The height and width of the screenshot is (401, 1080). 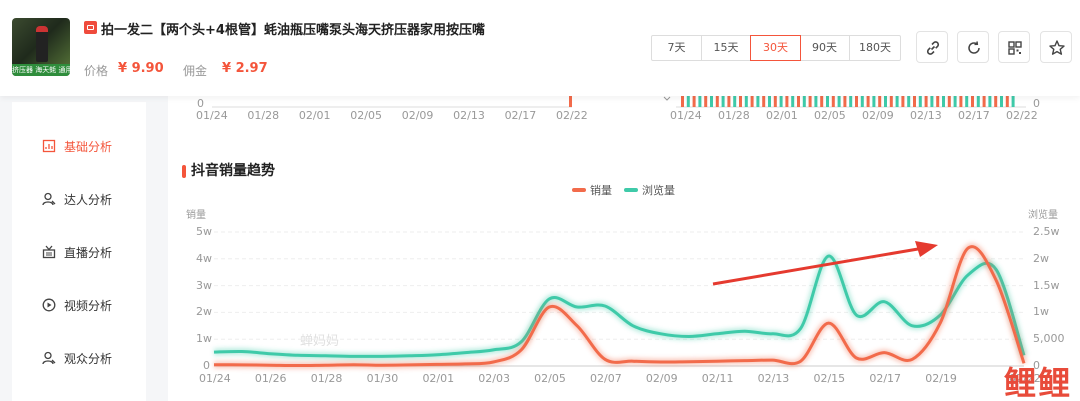 What do you see at coordinates (96, 71) in the screenshot?
I see `price-label: 价格` at bounding box center [96, 71].